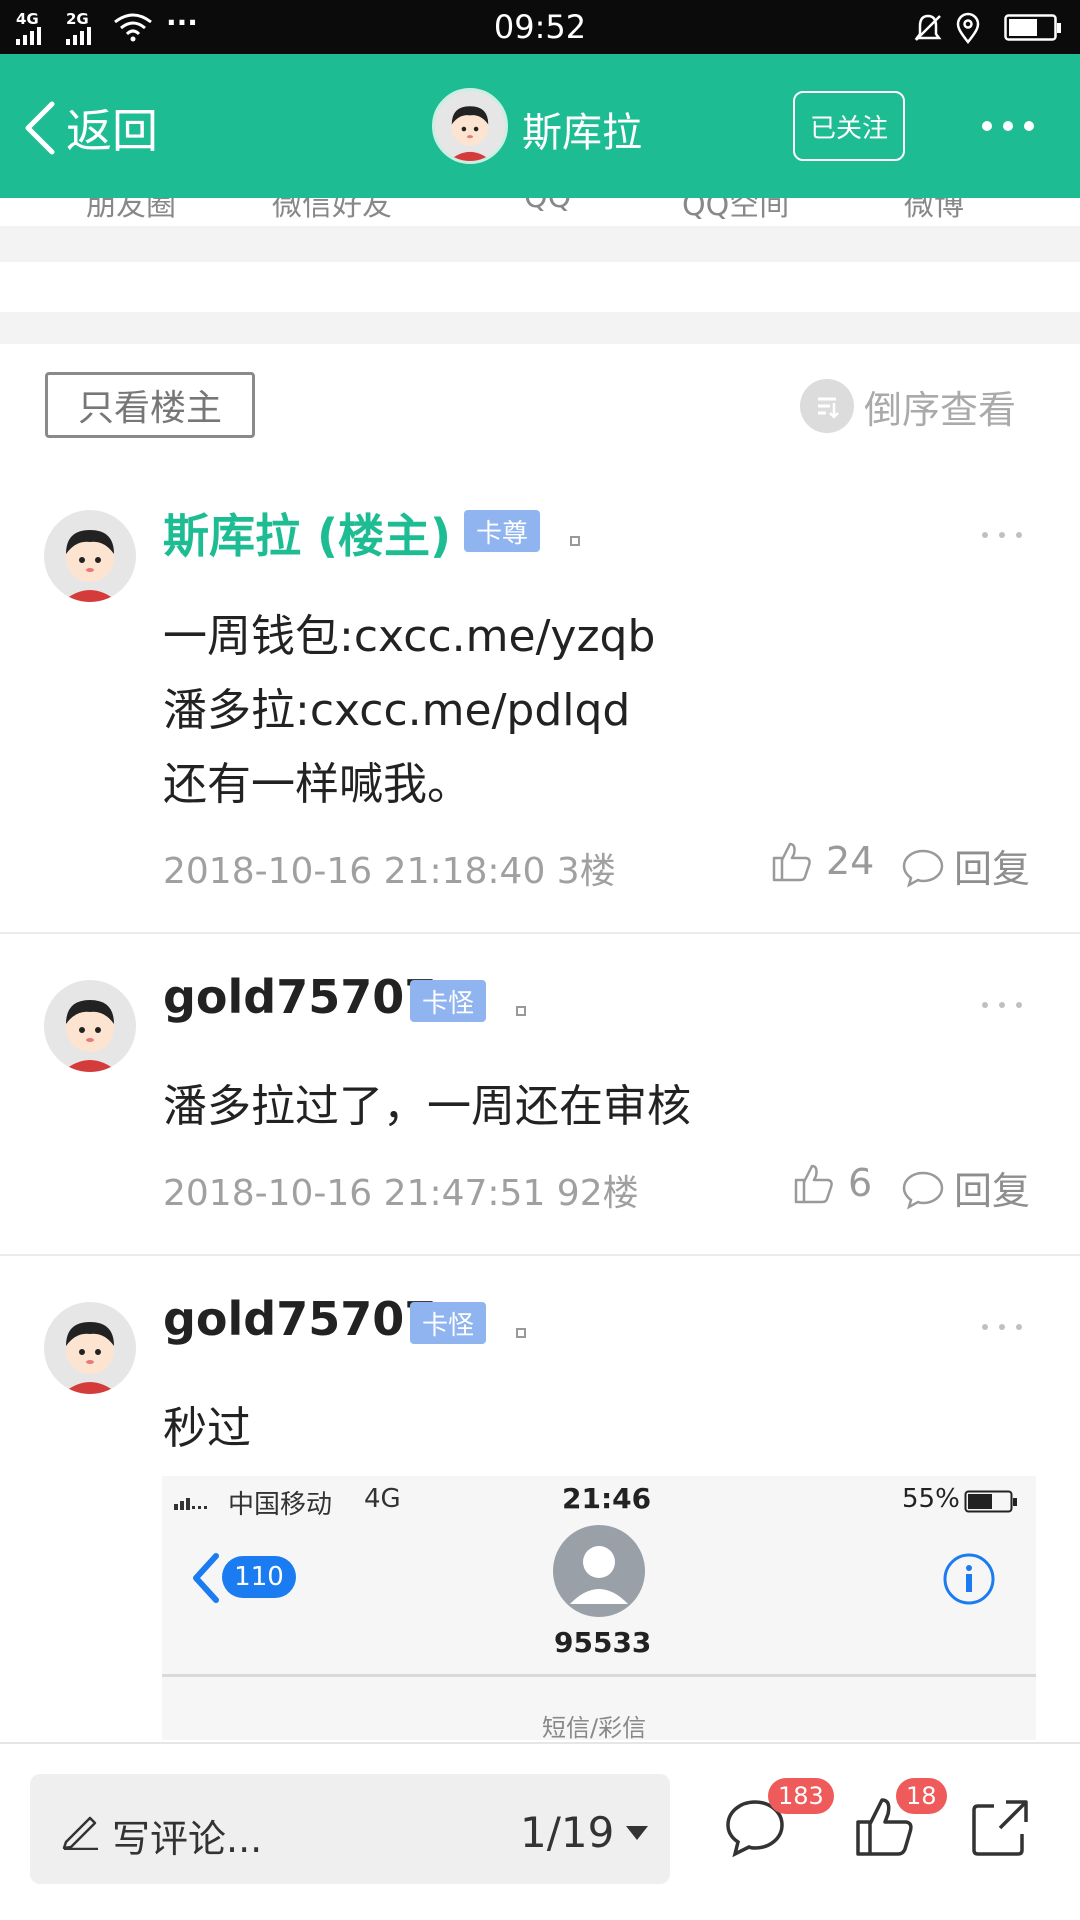 The height and width of the screenshot is (1920, 1080). Describe the element at coordinates (860, 1183) in the screenshot. I see `like-count: 6` at that location.